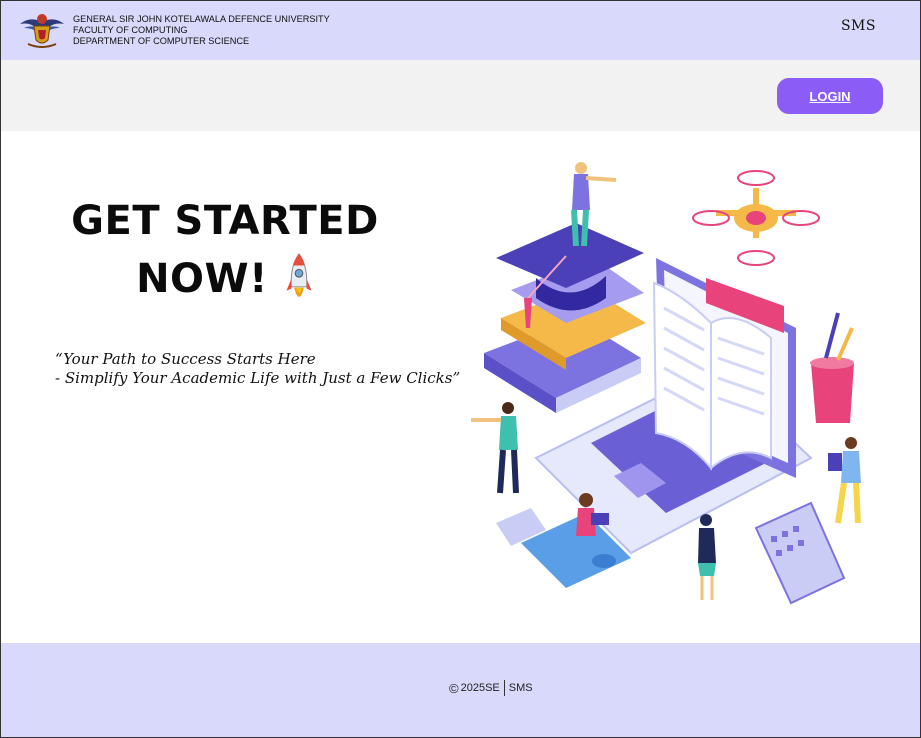  Describe the element at coordinates (42, 31) in the screenshot. I see `university-crest-icon` at that location.